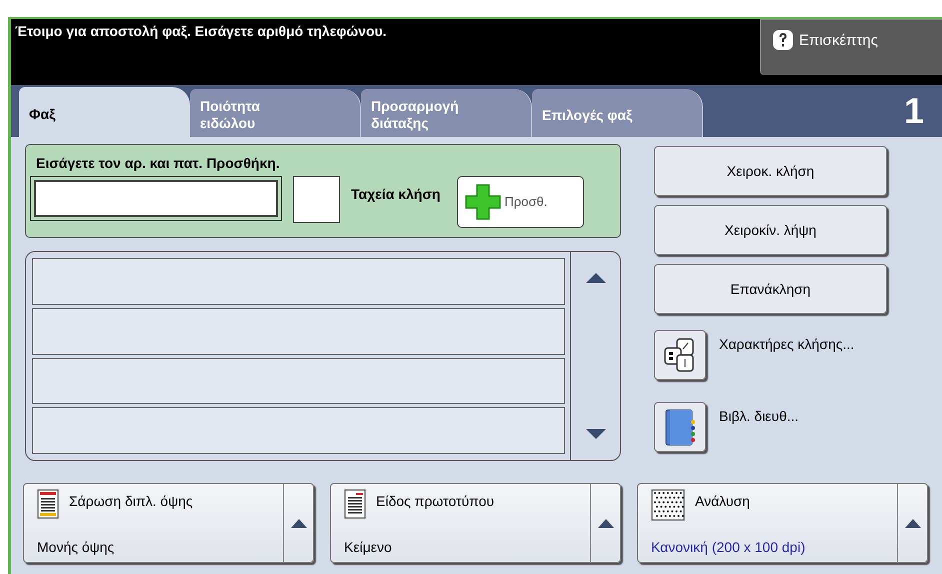 Image resolution: width=942 pixels, height=574 pixels. What do you see at coordinates (668, 505) in the screenshot?
I see `dot-pattern-icon` at bounding box center [668, 505].